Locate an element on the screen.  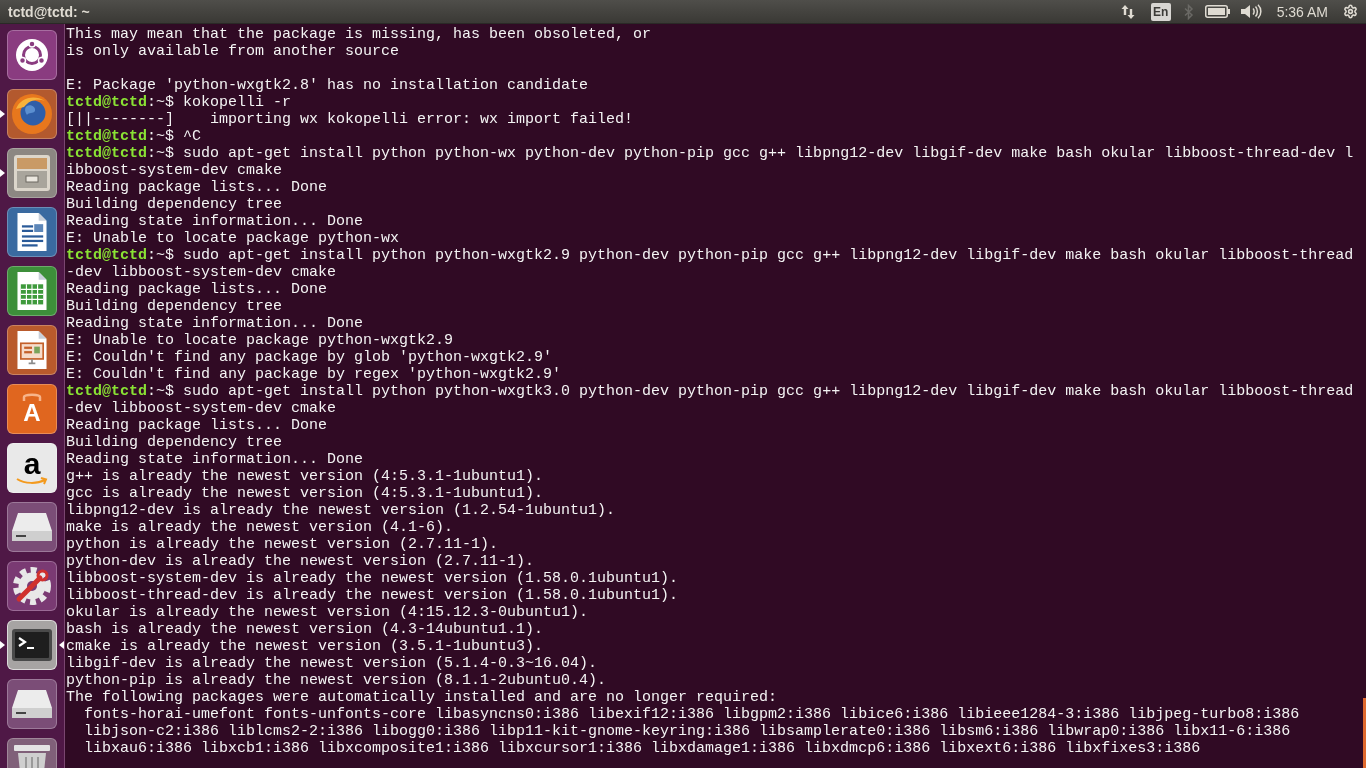
circle-of-dots-icon is located at coordinates (32, 55).